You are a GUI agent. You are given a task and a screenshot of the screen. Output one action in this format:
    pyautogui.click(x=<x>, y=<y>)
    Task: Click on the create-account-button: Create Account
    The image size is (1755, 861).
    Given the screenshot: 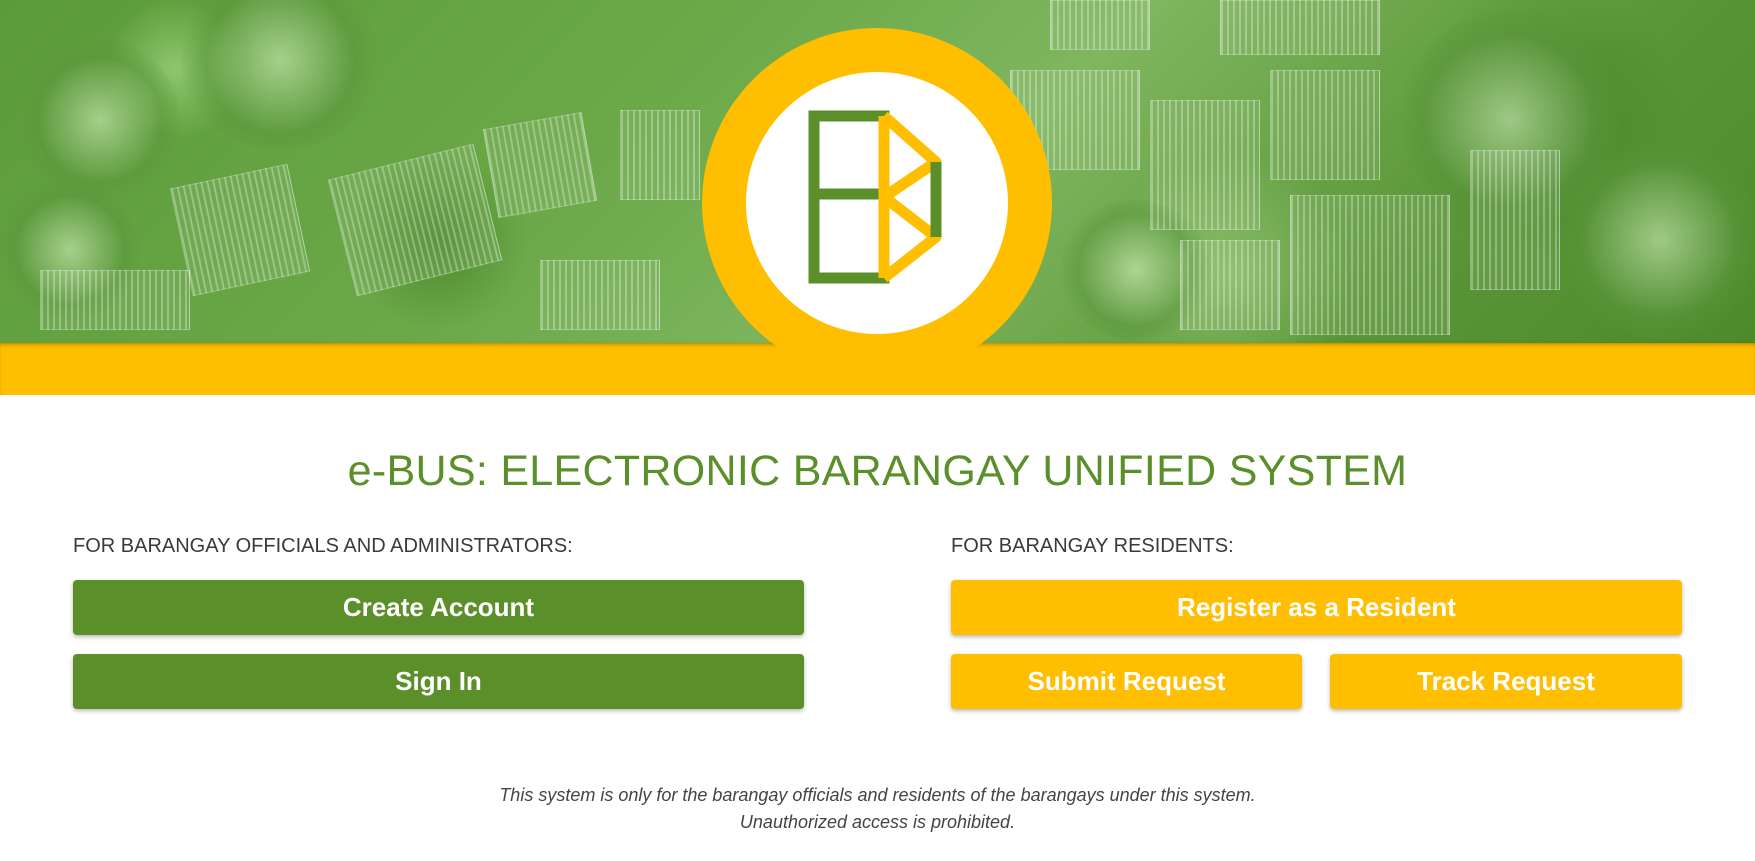 What is the action you would take?
    pyautogui.click(x=438, y=607)
    